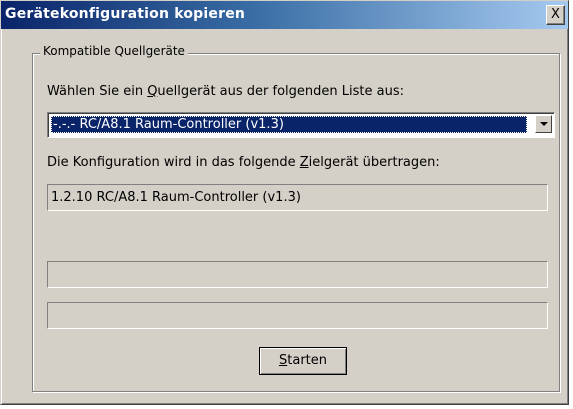  Describe the element at coordinates (555, 15) in the screenshot. I see `close-button: X` at that location.